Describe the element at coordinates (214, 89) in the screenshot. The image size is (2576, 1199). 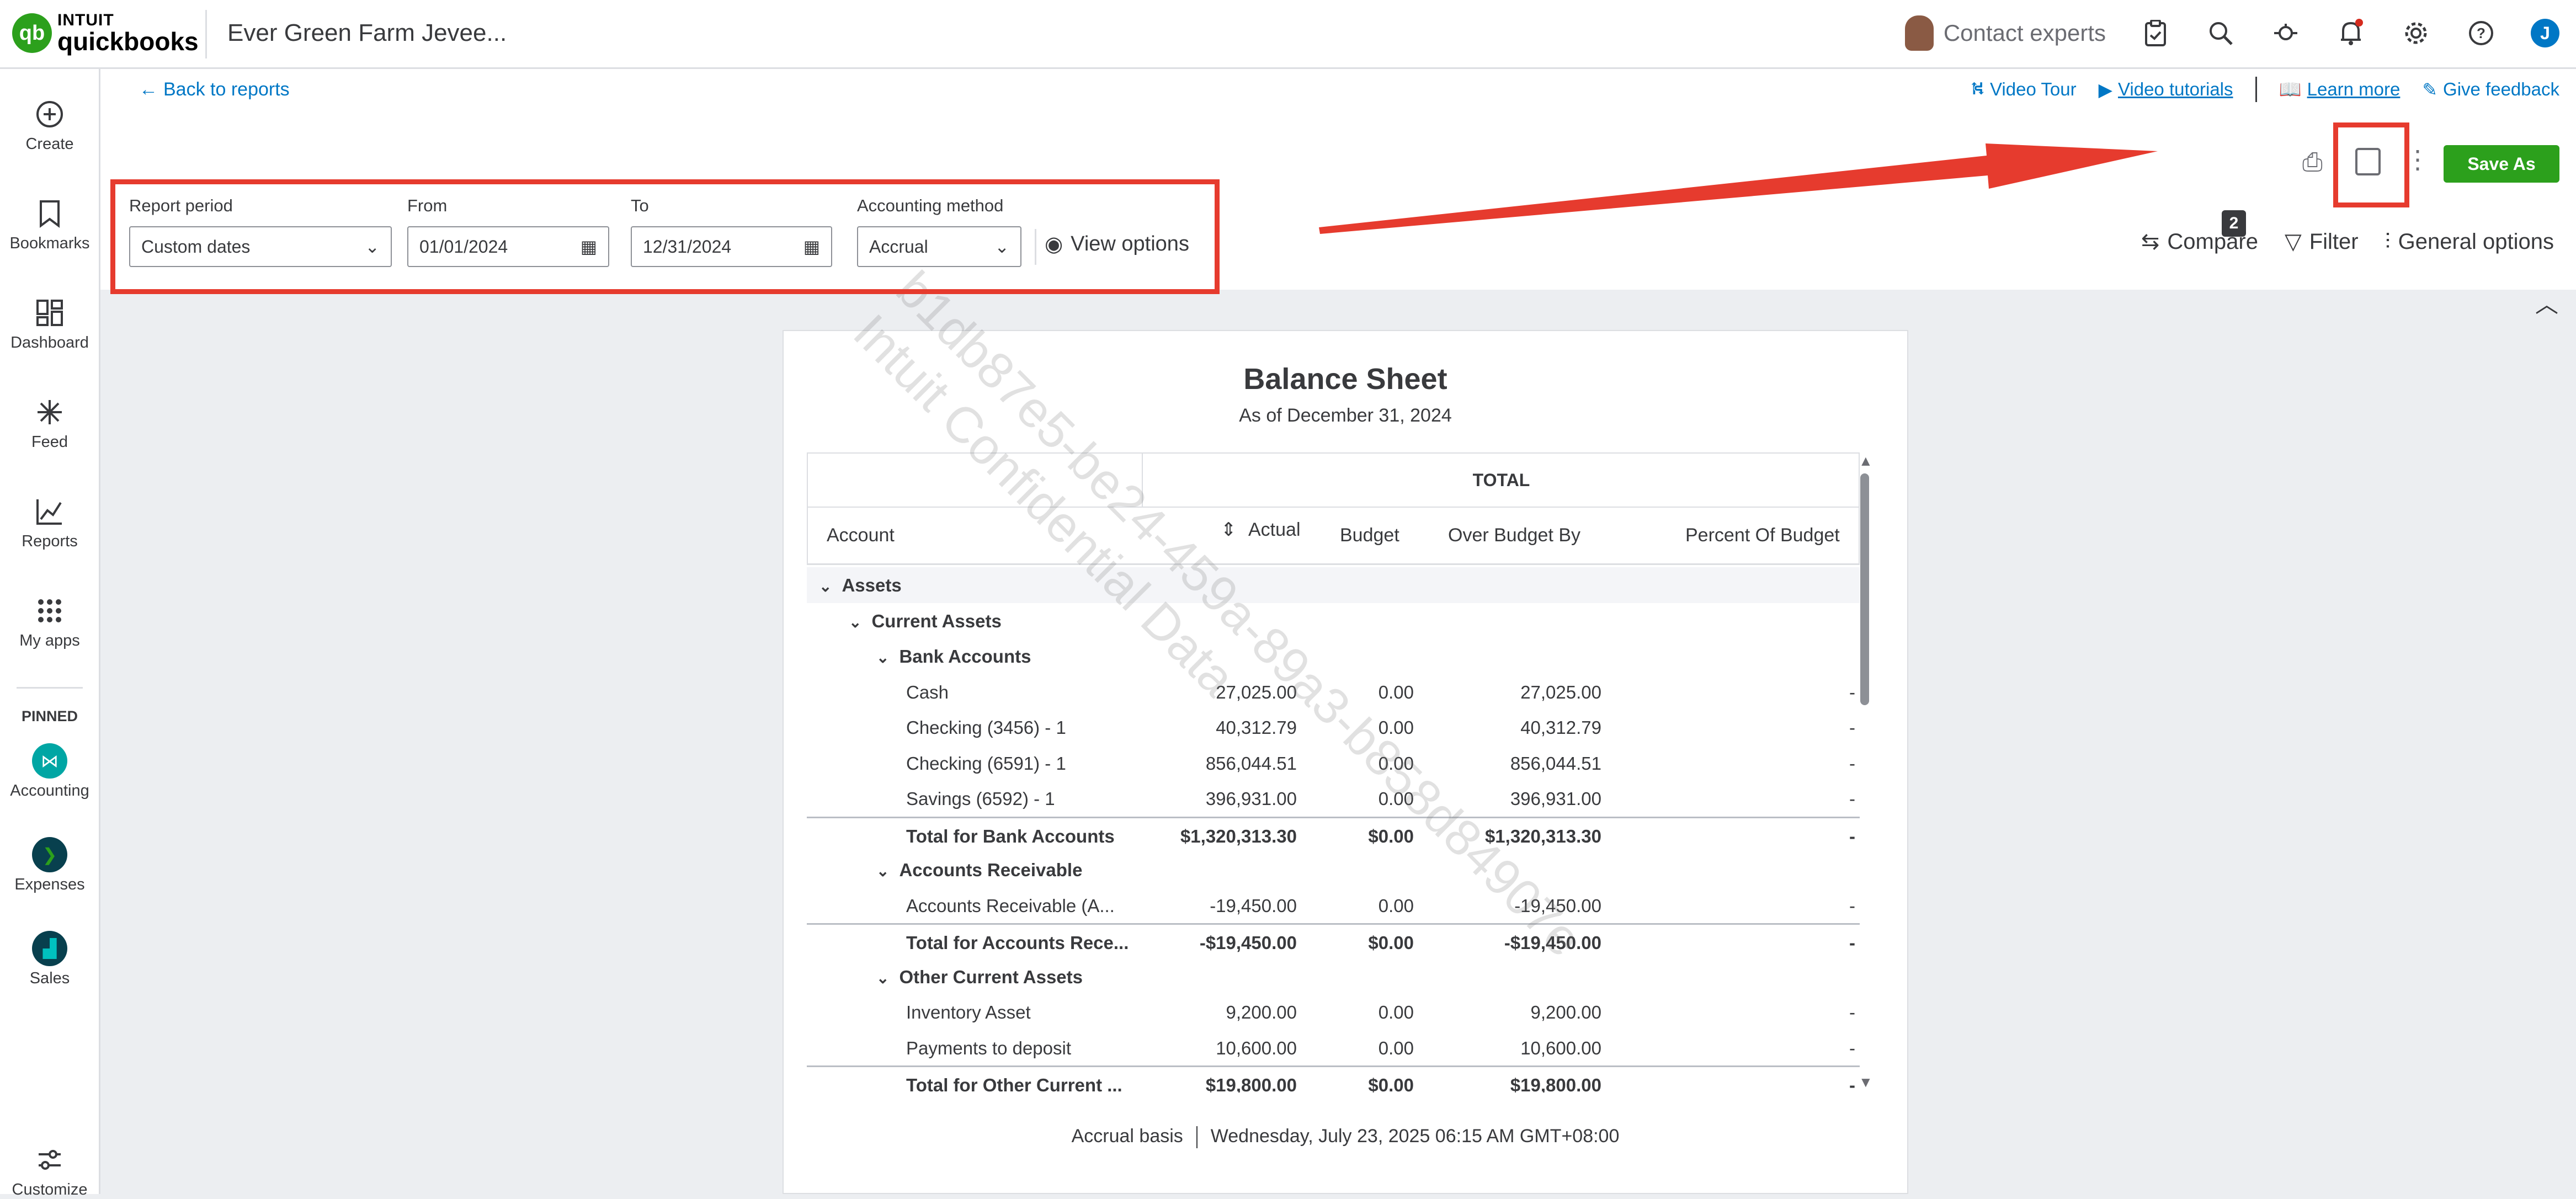
I see `back-to-reports-link: ← Back to reports` at that location.